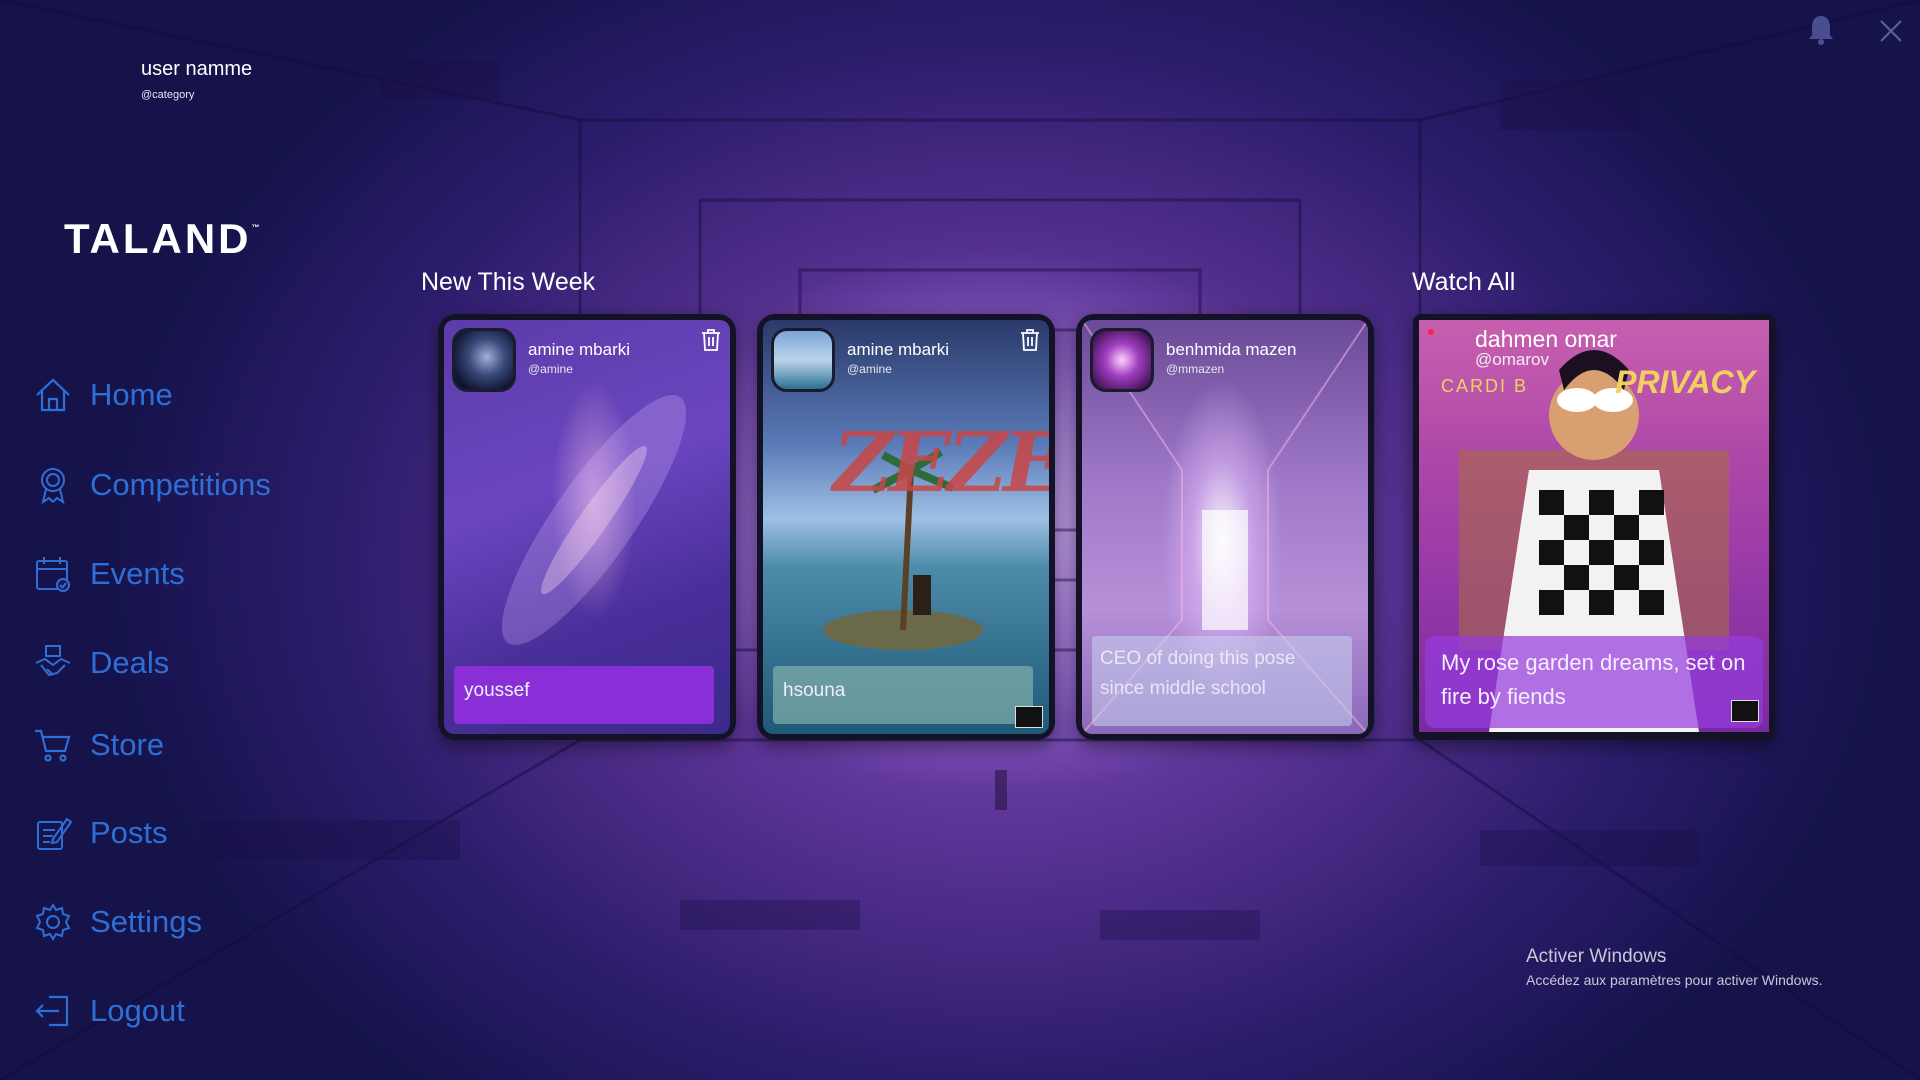 The image size is (1920, 1080). I want to click on edit-icon, so click(53, 833).